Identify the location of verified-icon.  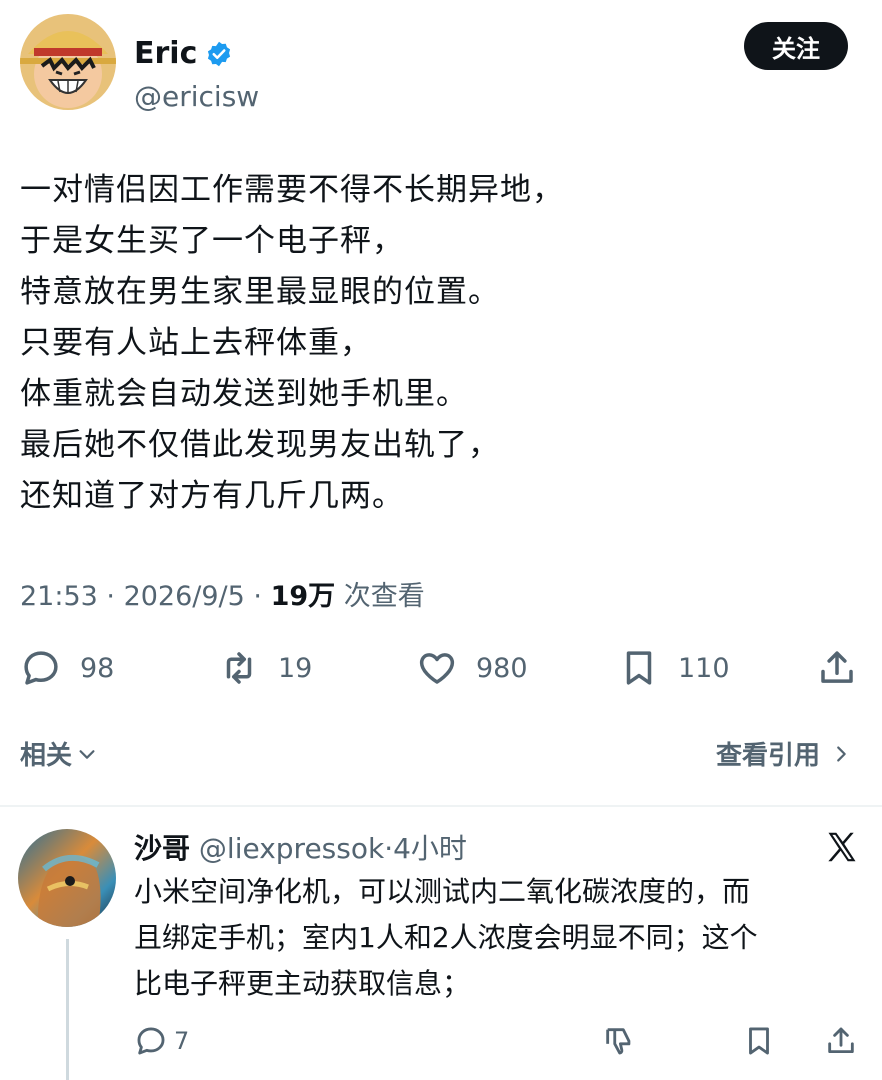
(219, 53).